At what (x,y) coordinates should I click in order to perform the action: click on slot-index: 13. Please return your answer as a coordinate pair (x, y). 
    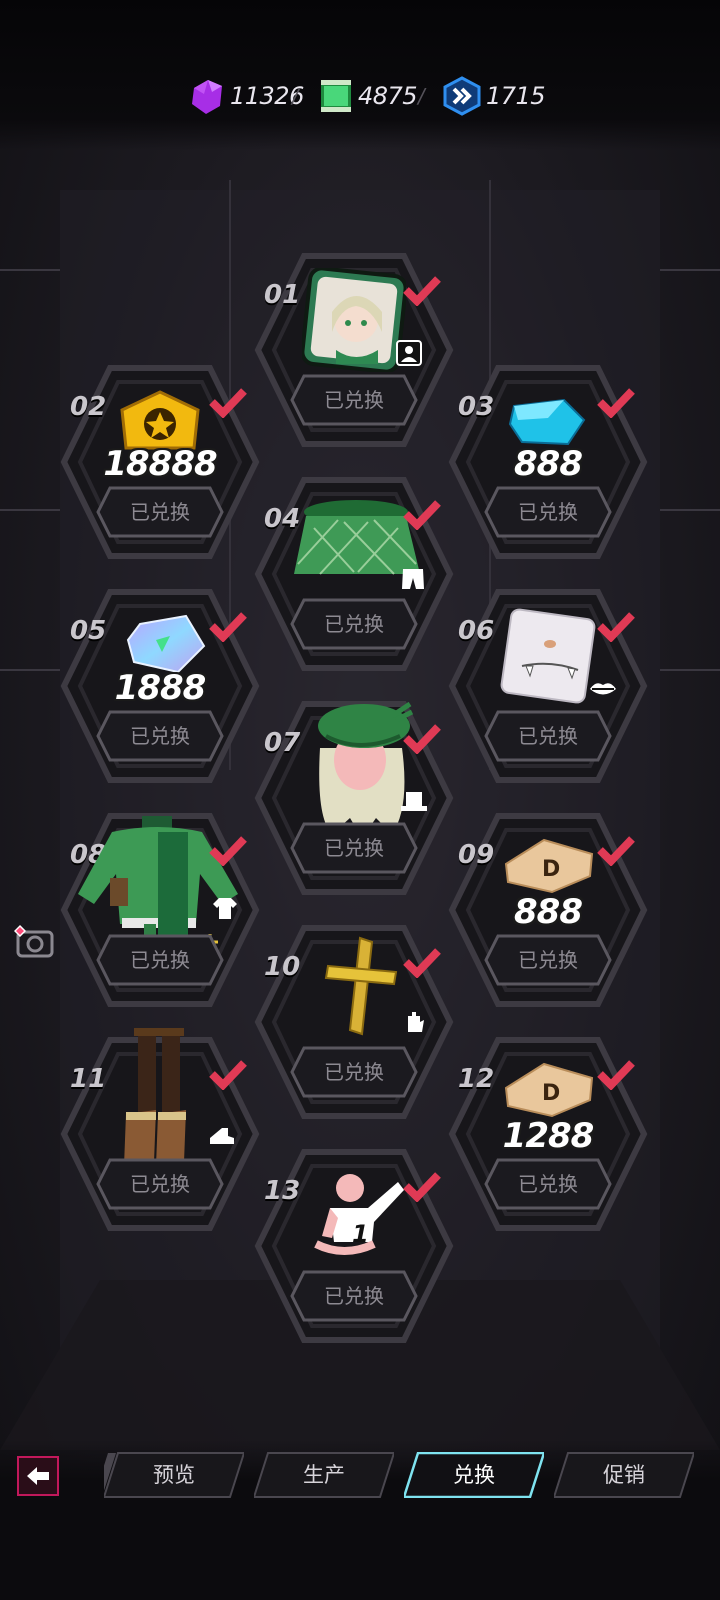
    Looking at the image, I should click on (282, 1191).